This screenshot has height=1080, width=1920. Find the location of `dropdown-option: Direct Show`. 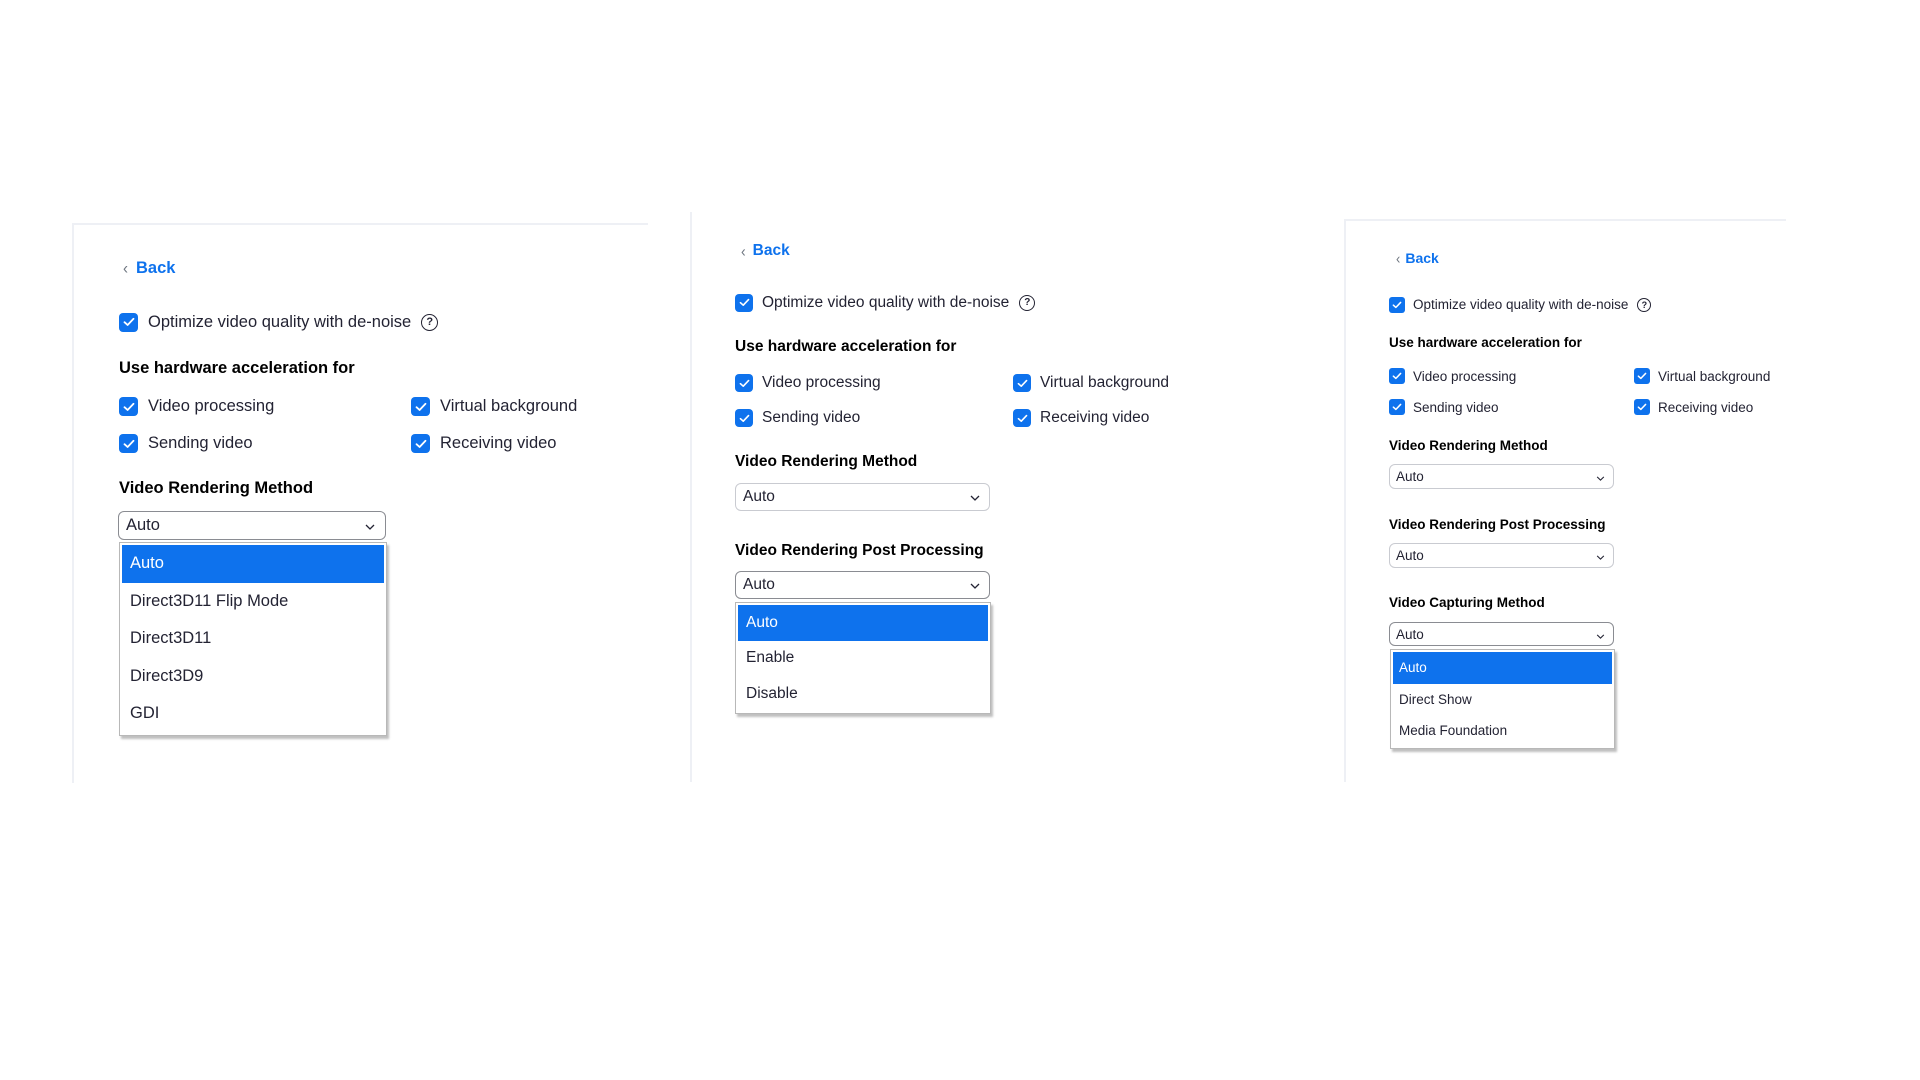

dropdown-option: Direct Show is located at coordinates (1502, 700).